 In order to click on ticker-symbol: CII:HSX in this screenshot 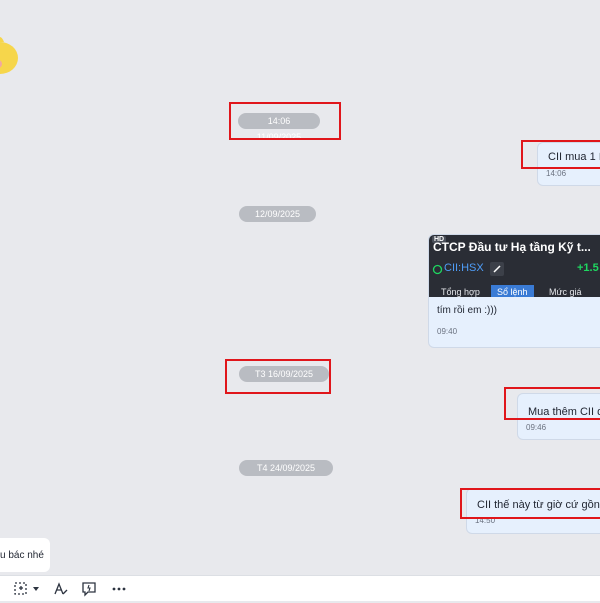, I will do `click(464, 268)`.